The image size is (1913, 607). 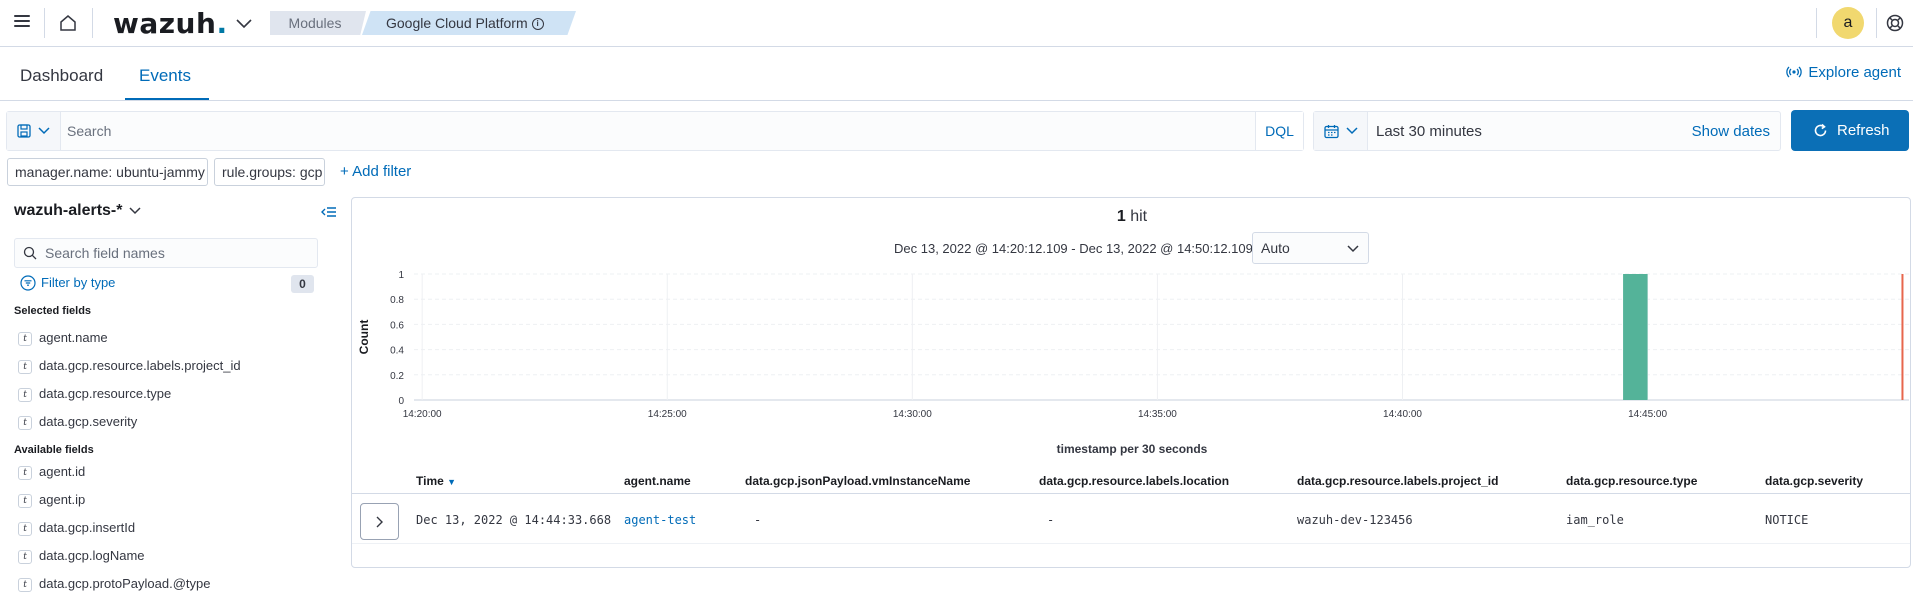 What do you see at coordinates (1134, 481) in the screenshot?
I see `column-header: data.gcp.resource.labels.location` at bounding box center [1134, 481].